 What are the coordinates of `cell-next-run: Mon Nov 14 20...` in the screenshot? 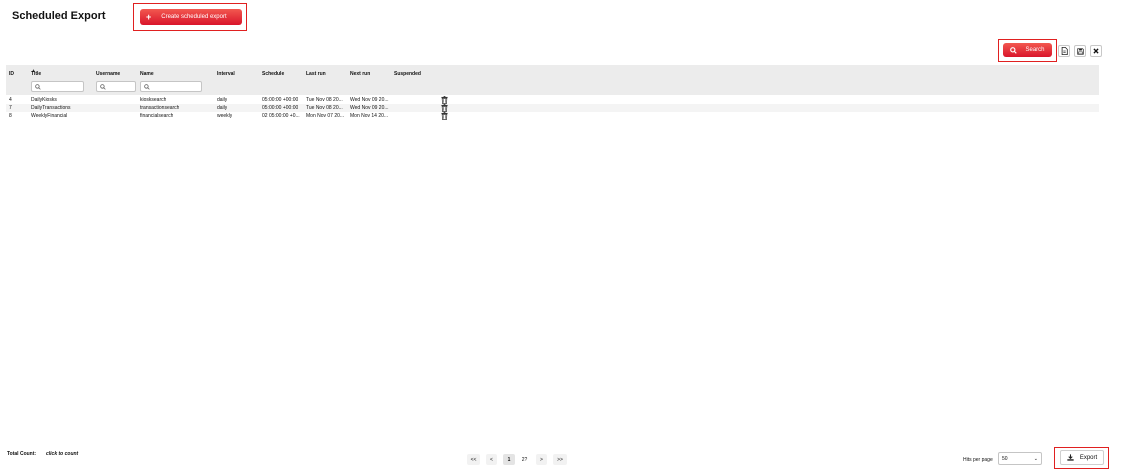 It's located at (369, 116).